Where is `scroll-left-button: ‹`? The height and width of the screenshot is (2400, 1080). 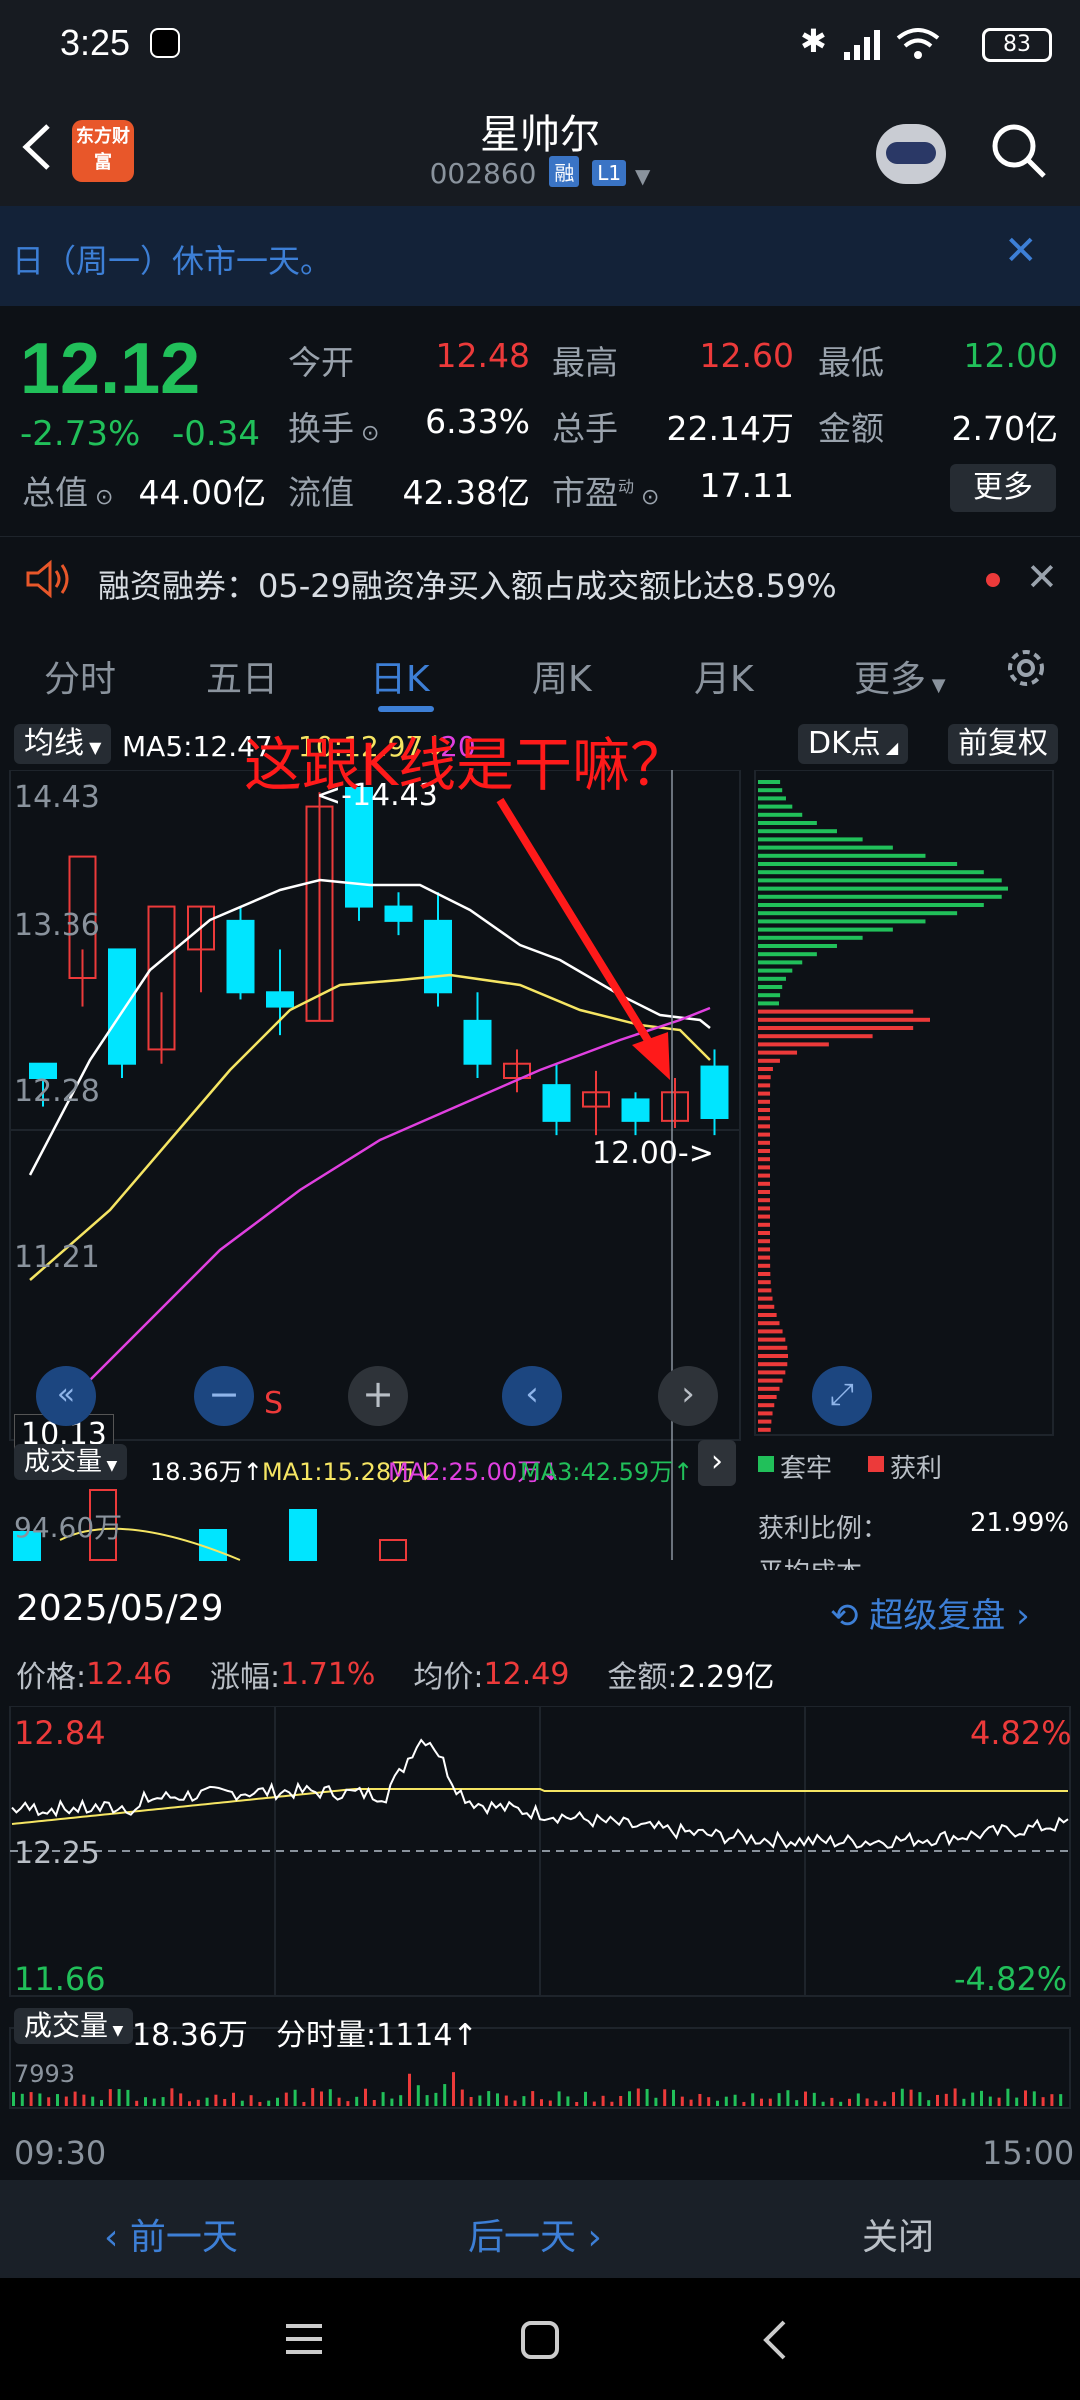 scroll-left-button: ‹ is located at coordinates (532, 1396).